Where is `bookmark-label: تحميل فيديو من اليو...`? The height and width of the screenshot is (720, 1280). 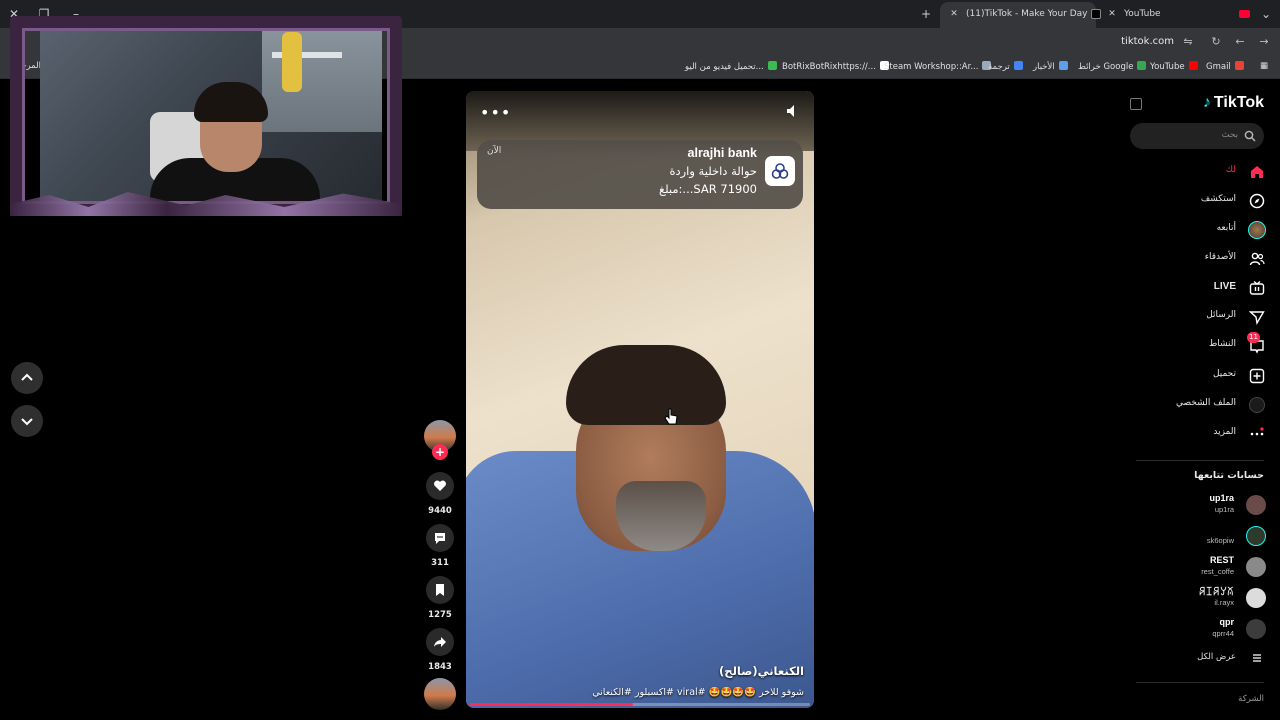 bookmark-label: تحميل فيديو من اليو... is located at coordinates (724, 67).